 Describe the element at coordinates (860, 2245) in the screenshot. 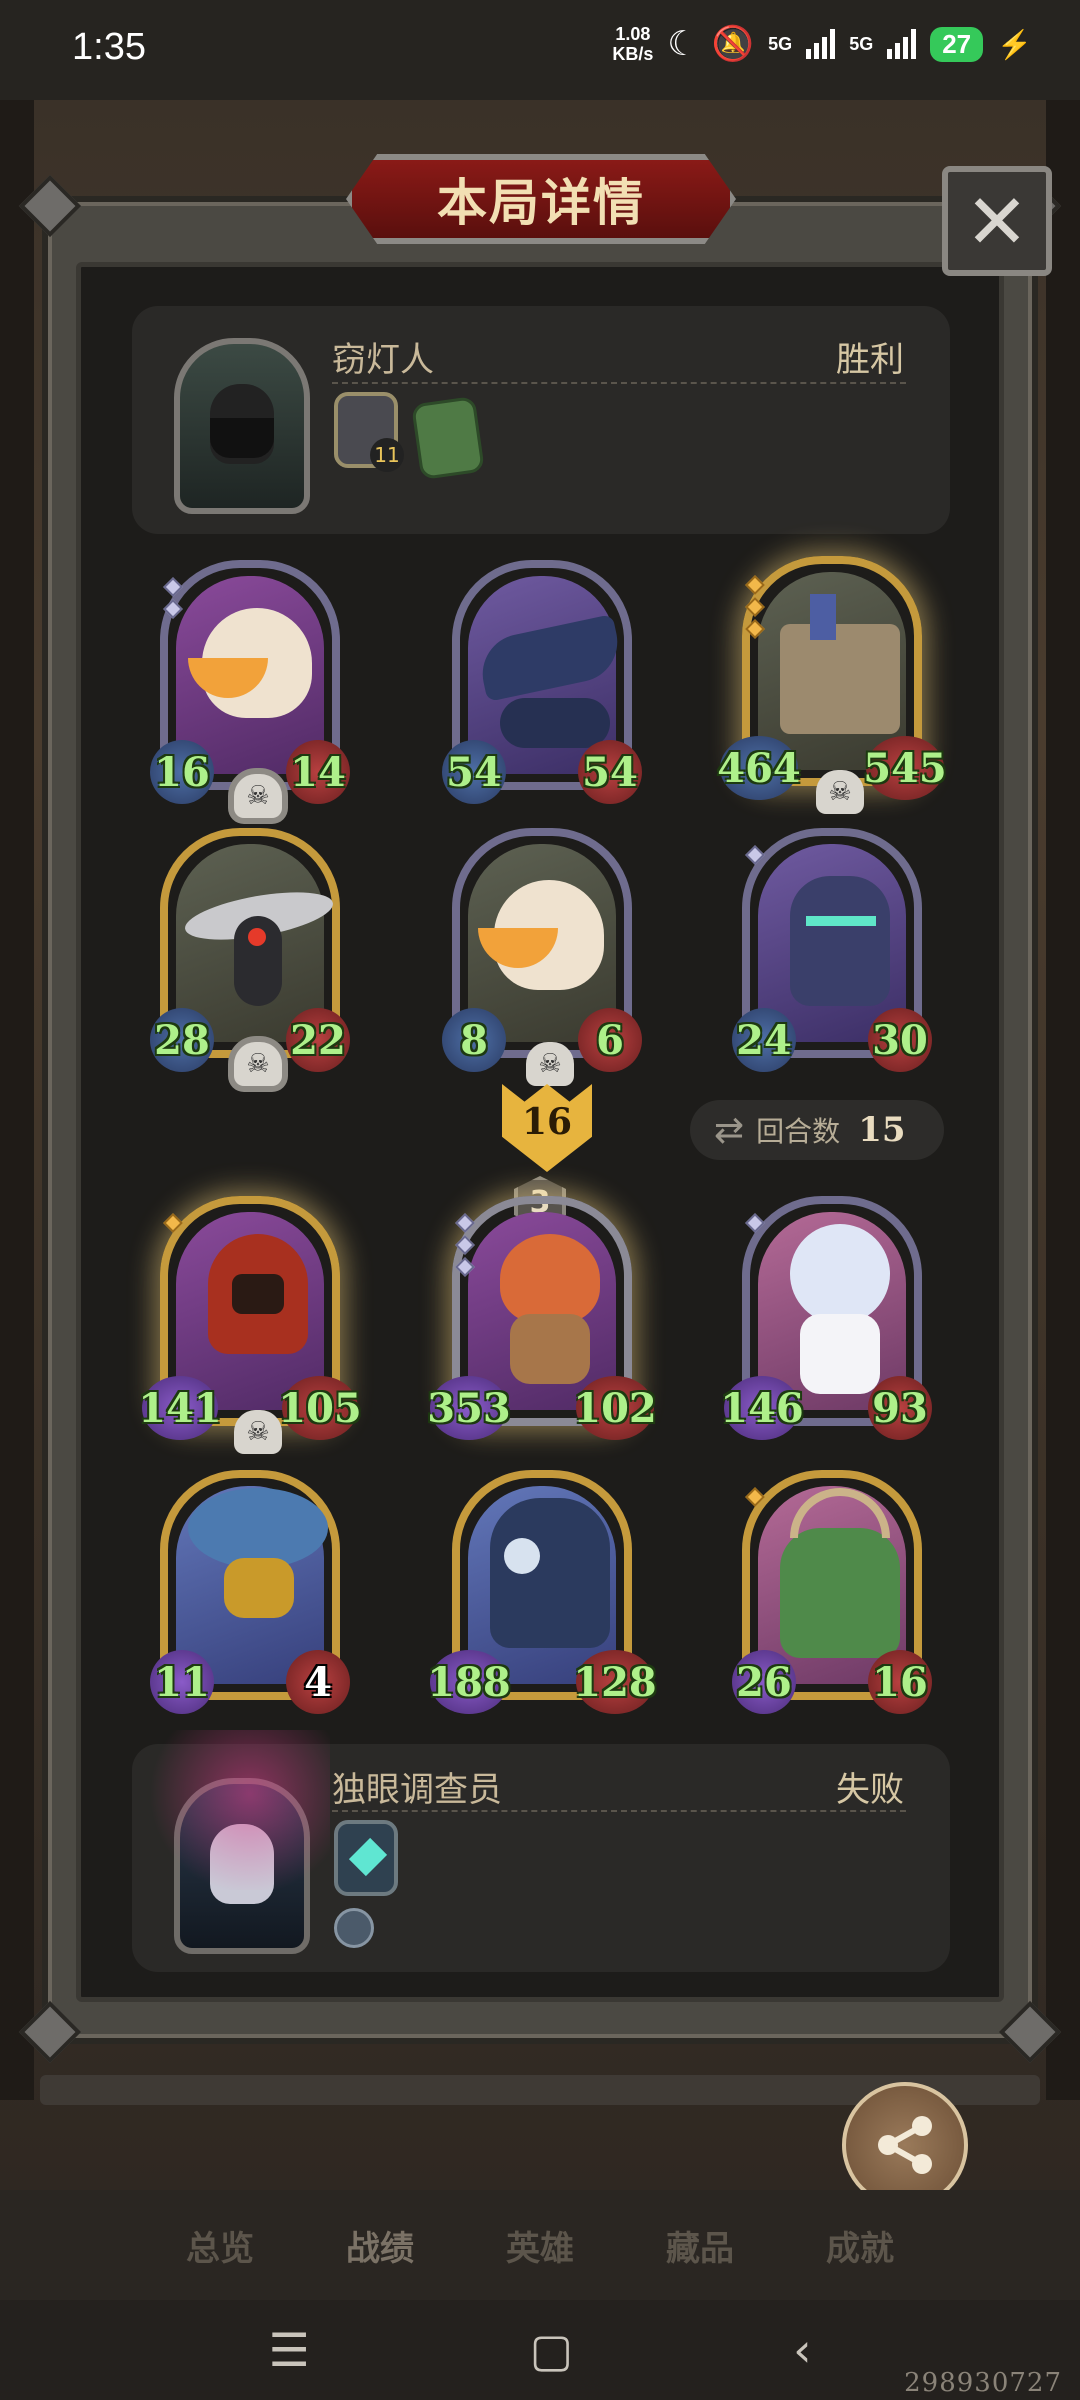

I see `nav-achievements: 成就` at that location.